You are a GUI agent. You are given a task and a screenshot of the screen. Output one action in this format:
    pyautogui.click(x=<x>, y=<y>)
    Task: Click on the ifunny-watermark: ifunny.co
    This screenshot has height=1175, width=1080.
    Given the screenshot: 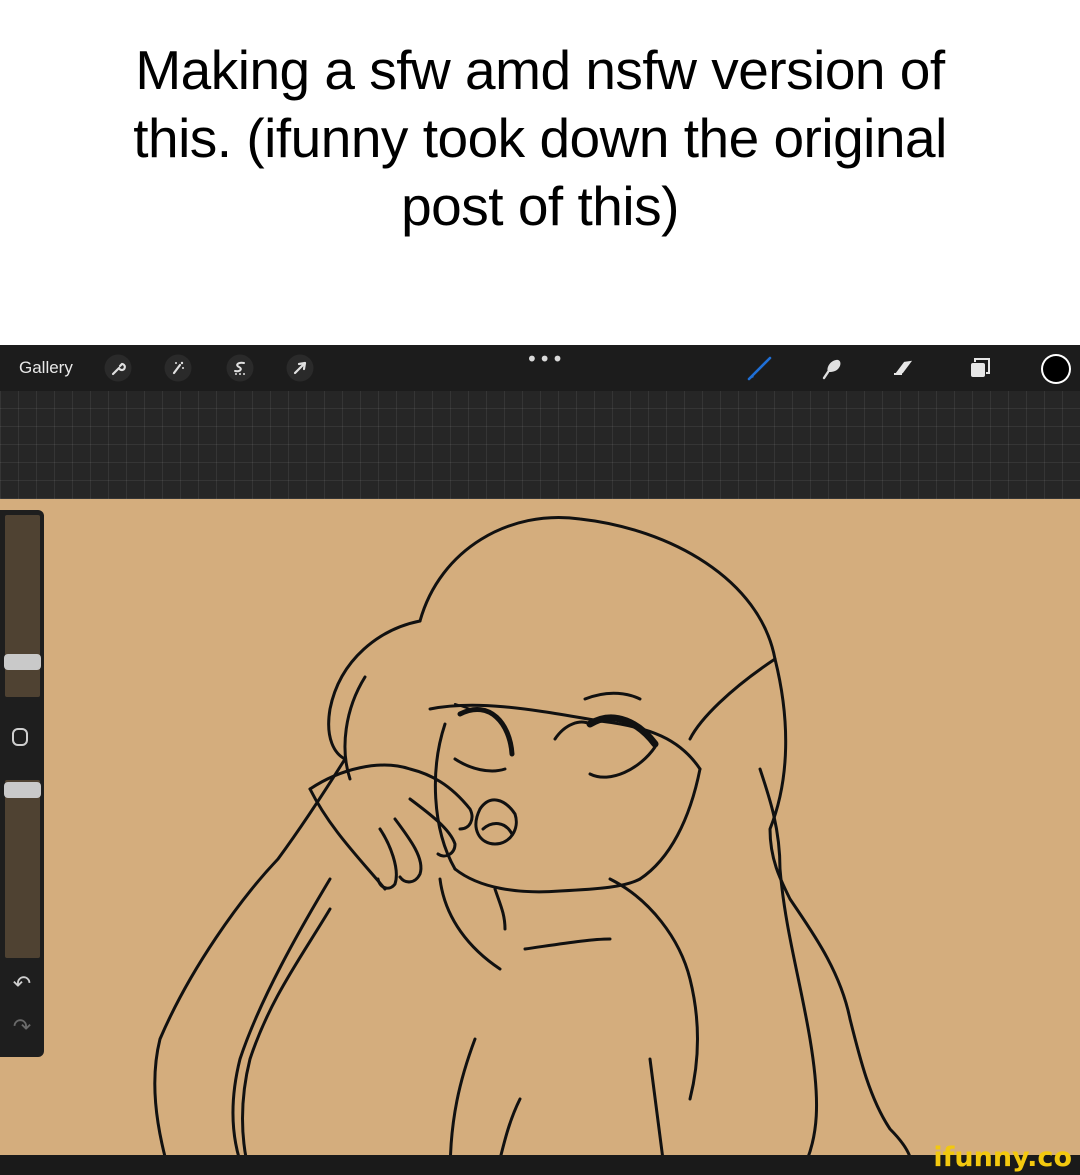 What is the action you would take?
    pyautogui.click(x=1002, y=1157)
    